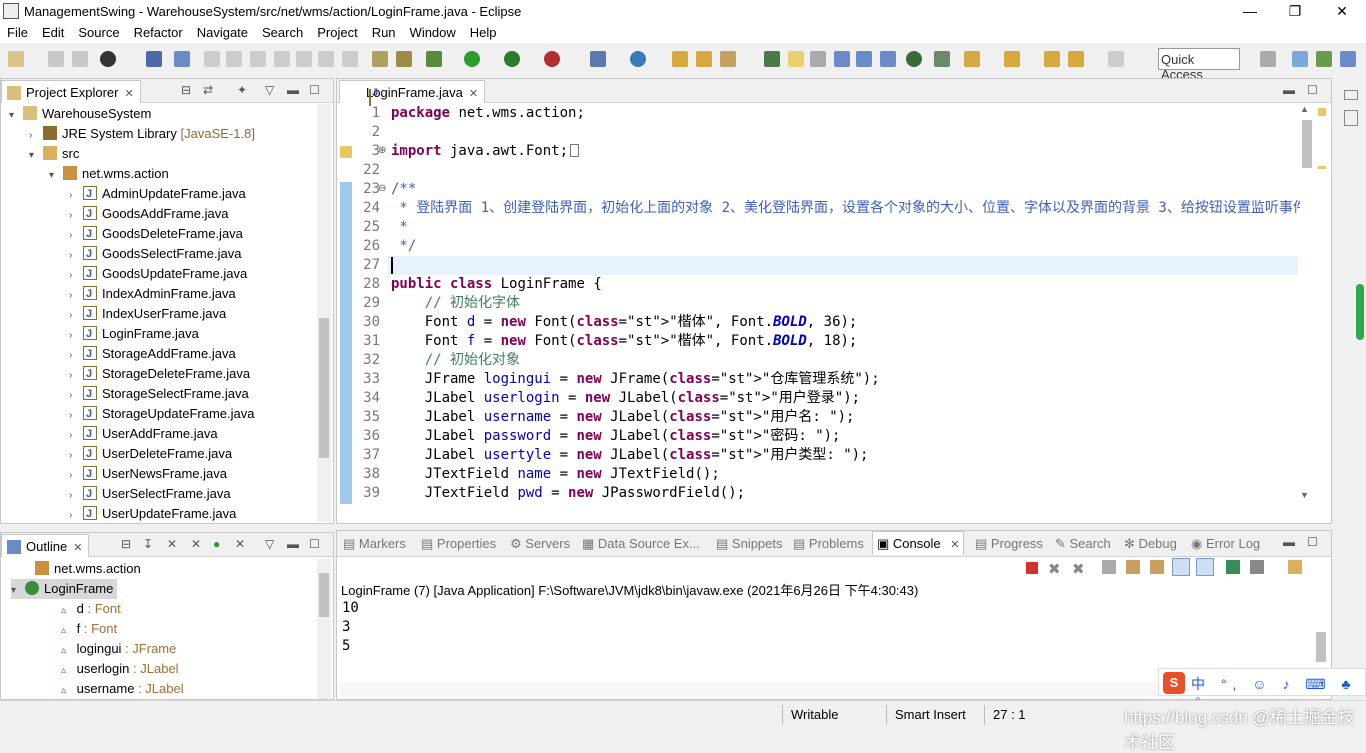 The height and width of the screenshot is (753, 1366). I want to click on debug-icon, so click(434, 59).